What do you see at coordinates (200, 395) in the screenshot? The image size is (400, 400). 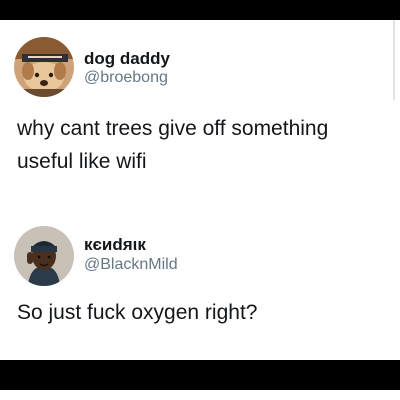 I see `bottom-white-strip` at bounding box center [200, 395].